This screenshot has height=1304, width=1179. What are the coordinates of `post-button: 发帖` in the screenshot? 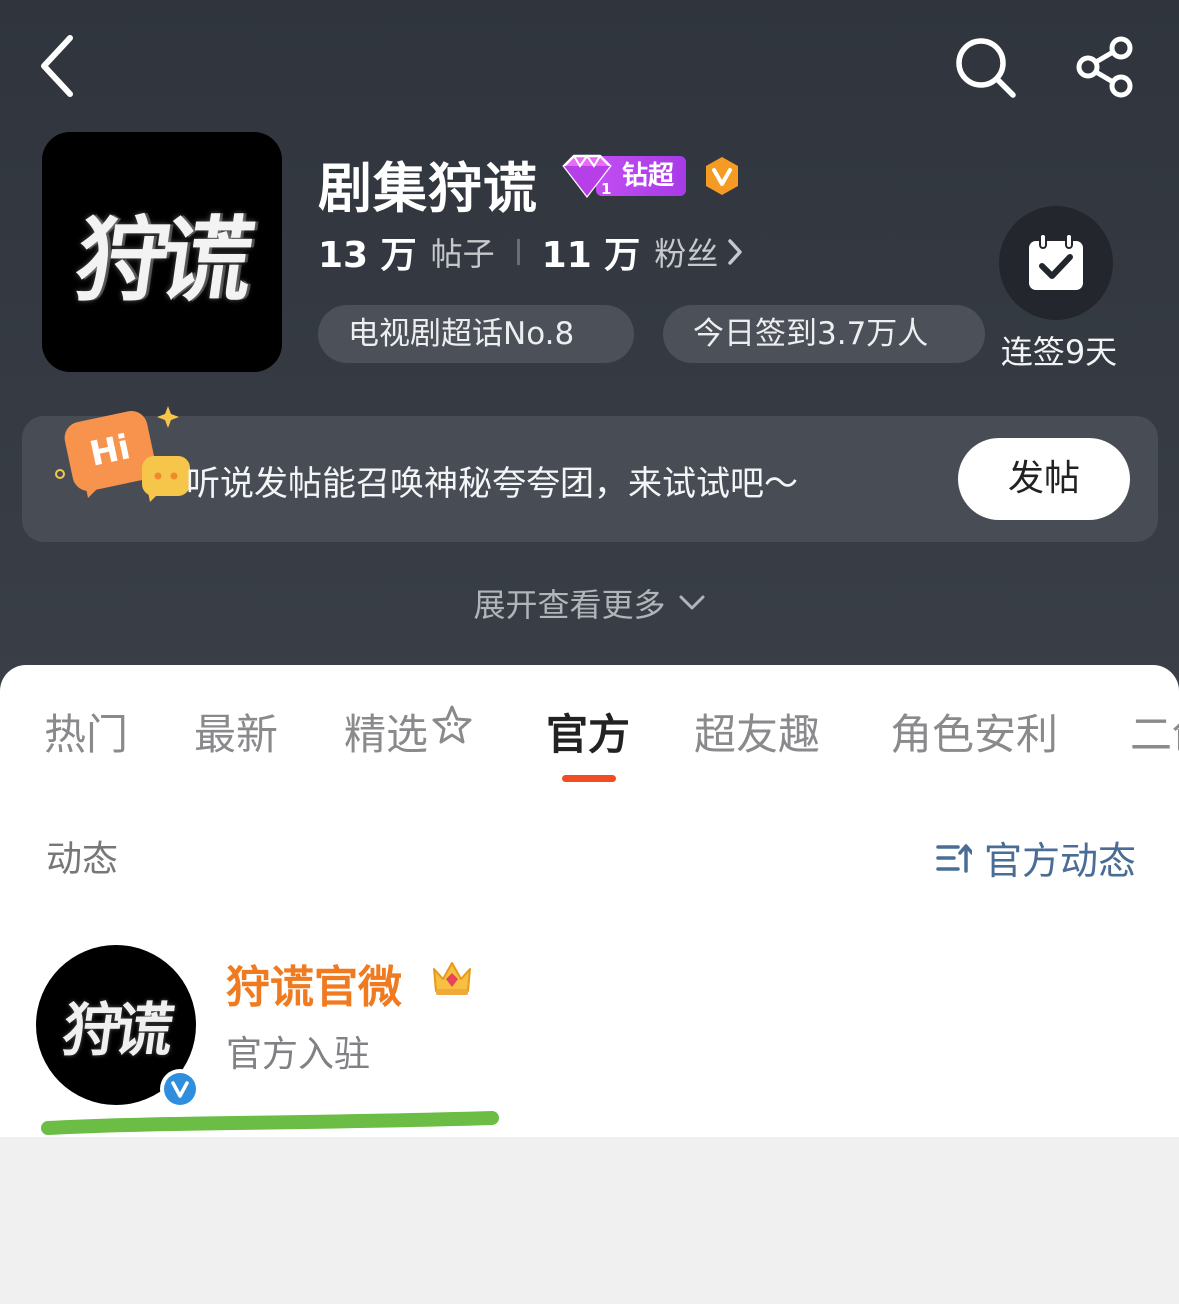 It's located at (1044, 479).